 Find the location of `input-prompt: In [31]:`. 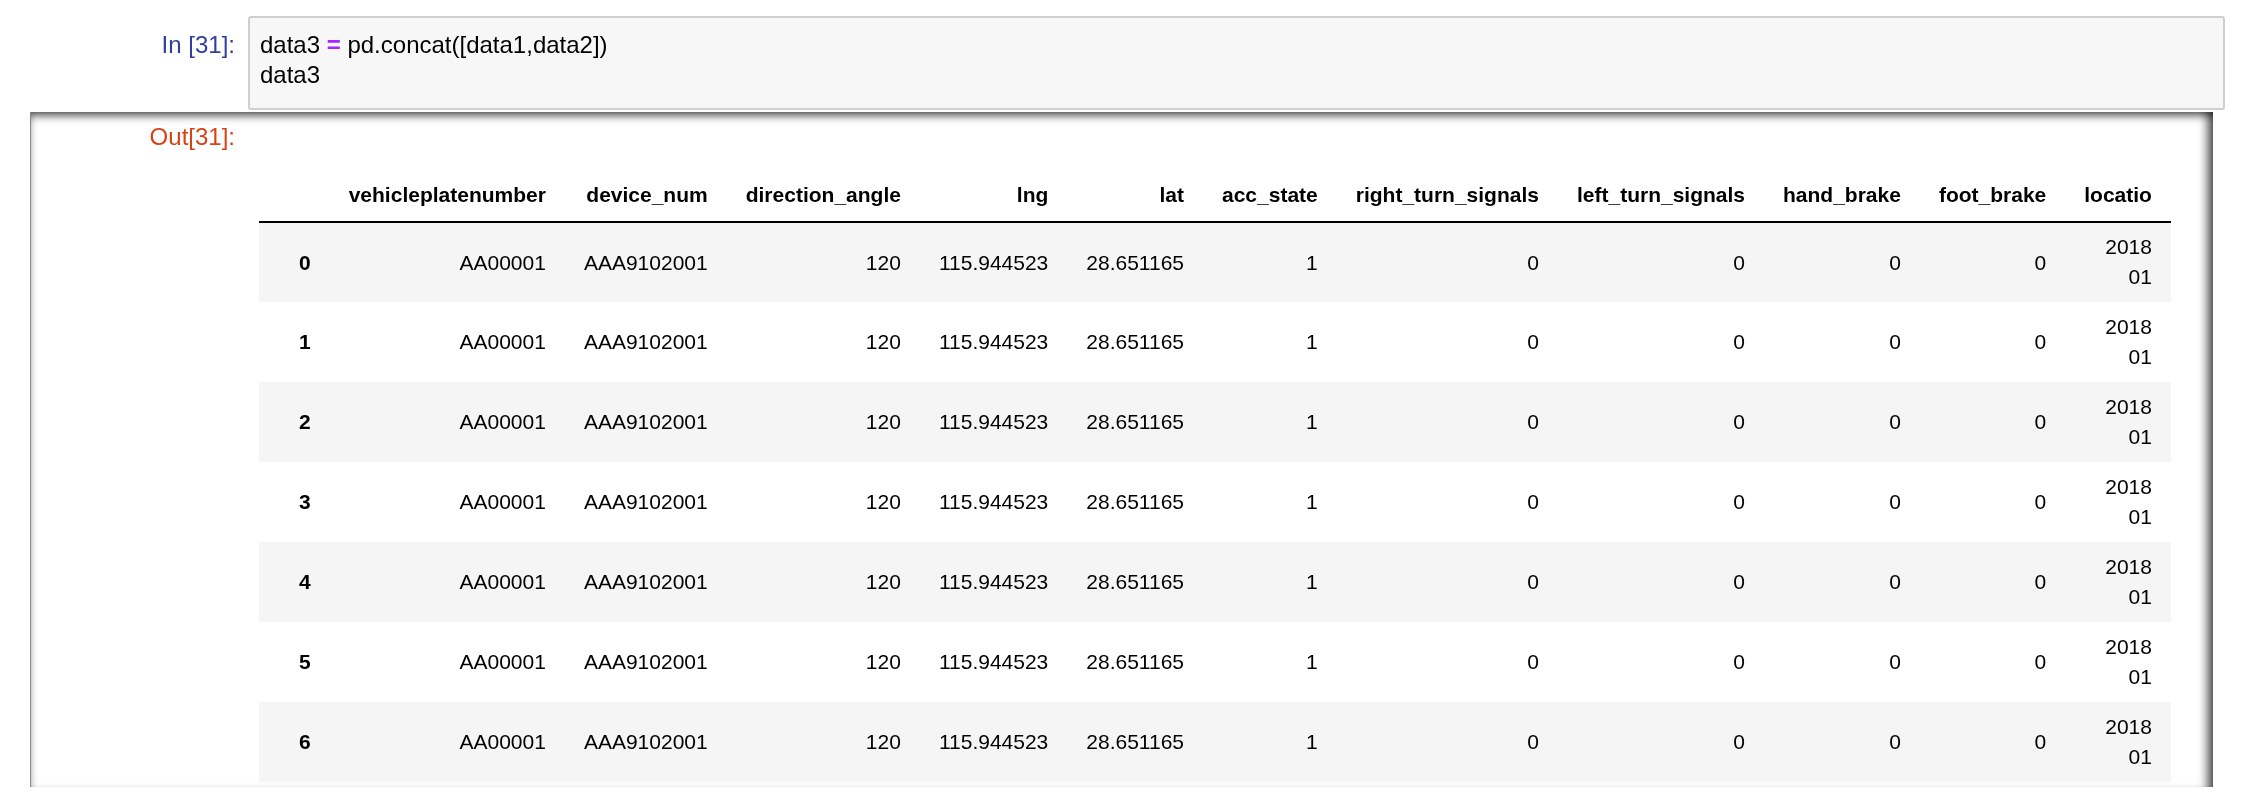

input-prompt: In [31]: is located at coordinates (198, 44).